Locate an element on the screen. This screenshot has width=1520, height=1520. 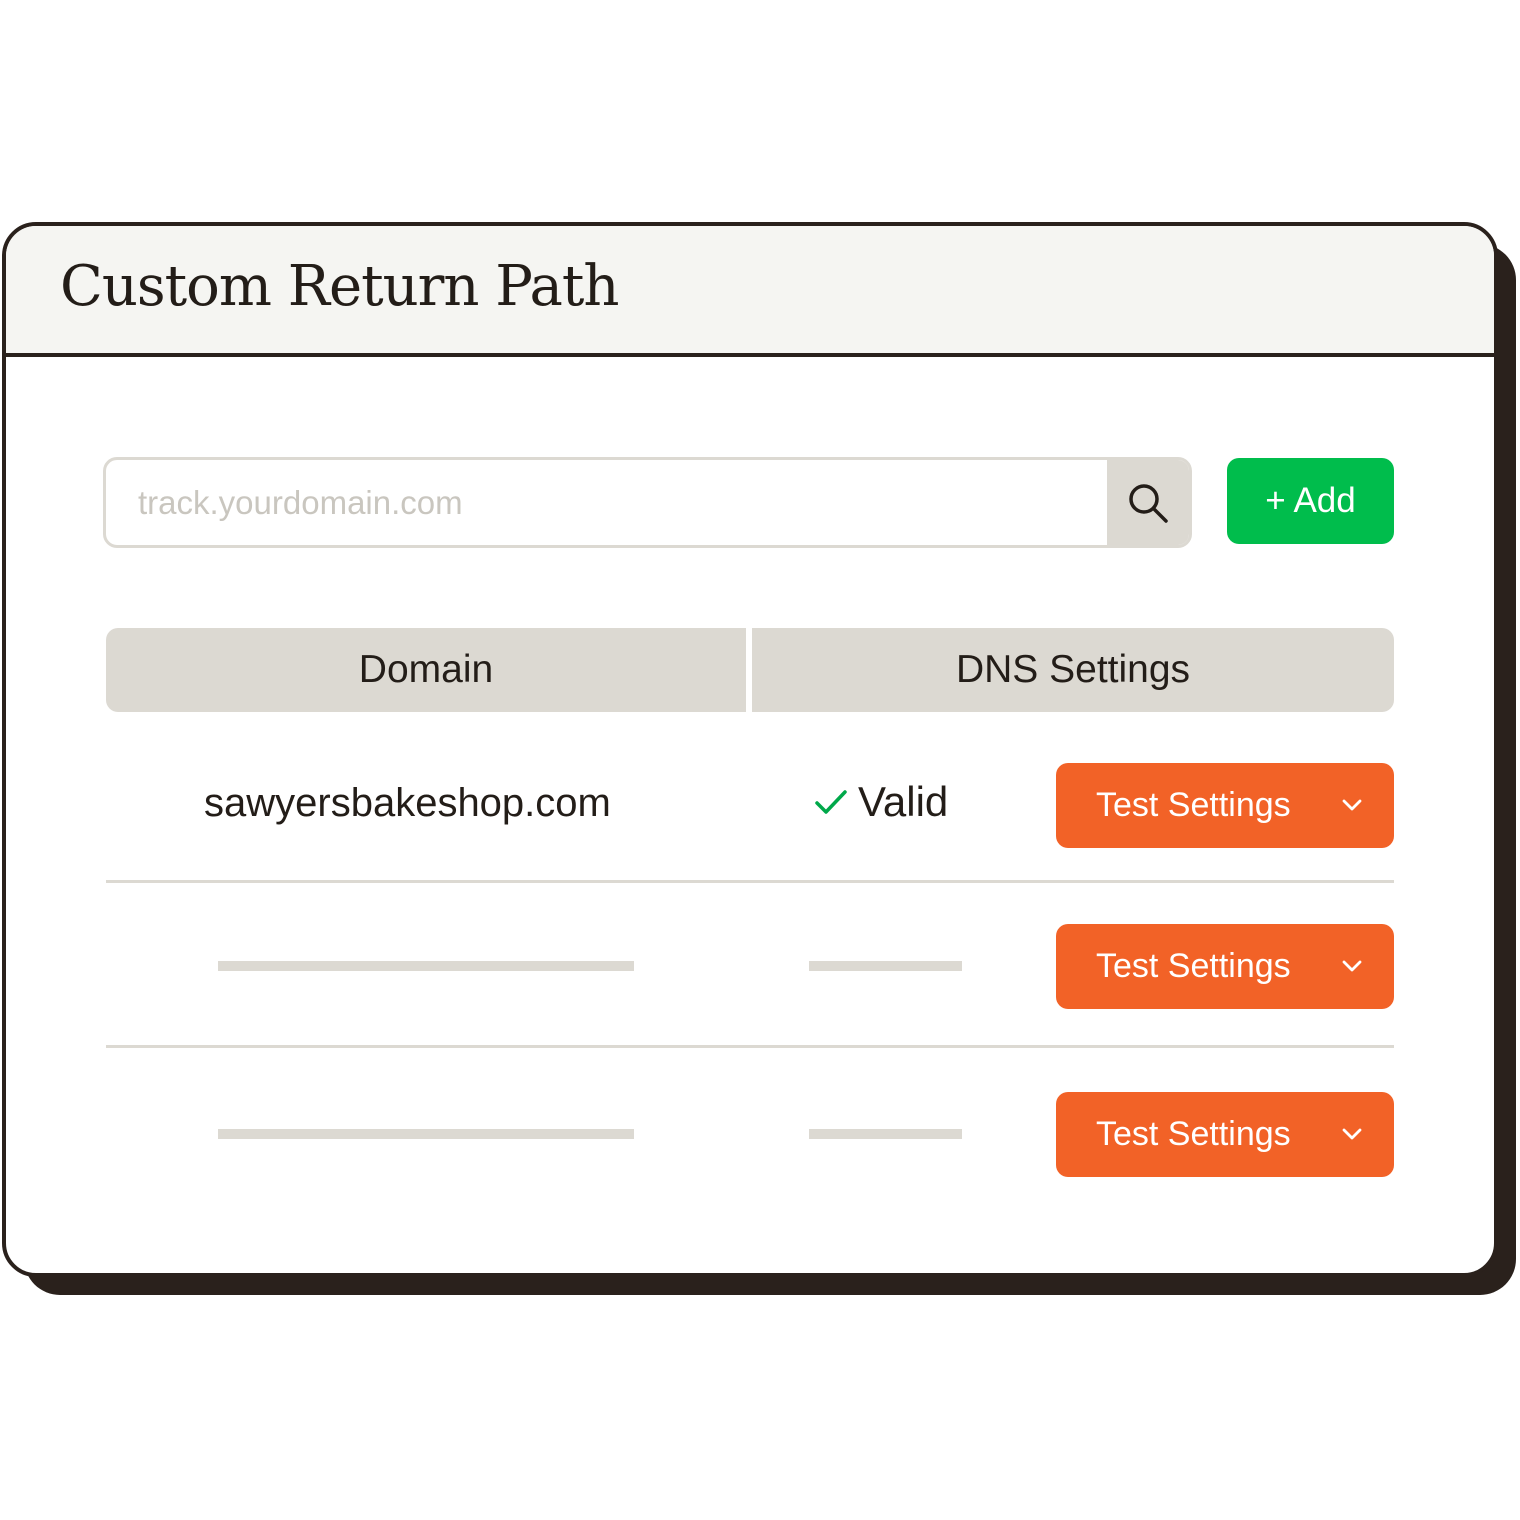
status-valid: Valid is located at coordinates (881, 802).